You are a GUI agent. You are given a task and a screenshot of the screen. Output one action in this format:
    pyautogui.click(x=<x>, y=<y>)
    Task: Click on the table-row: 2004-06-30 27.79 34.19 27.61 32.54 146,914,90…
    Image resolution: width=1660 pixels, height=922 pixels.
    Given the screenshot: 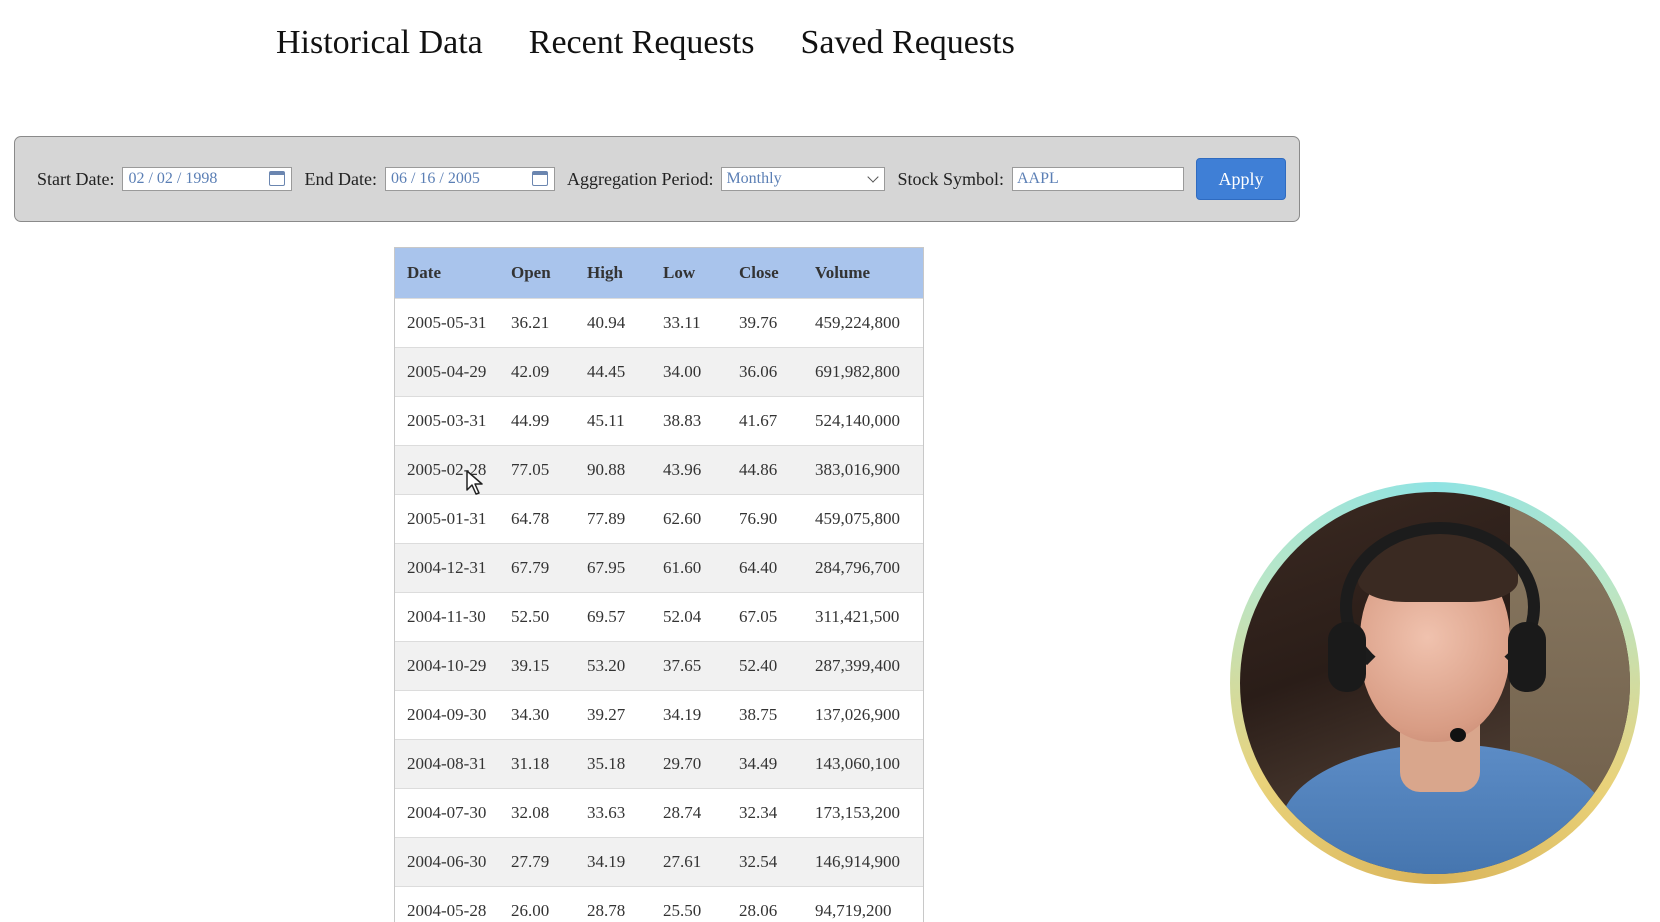 What is the action you would take?
    pyautogui.click(x=659, y=862)
    